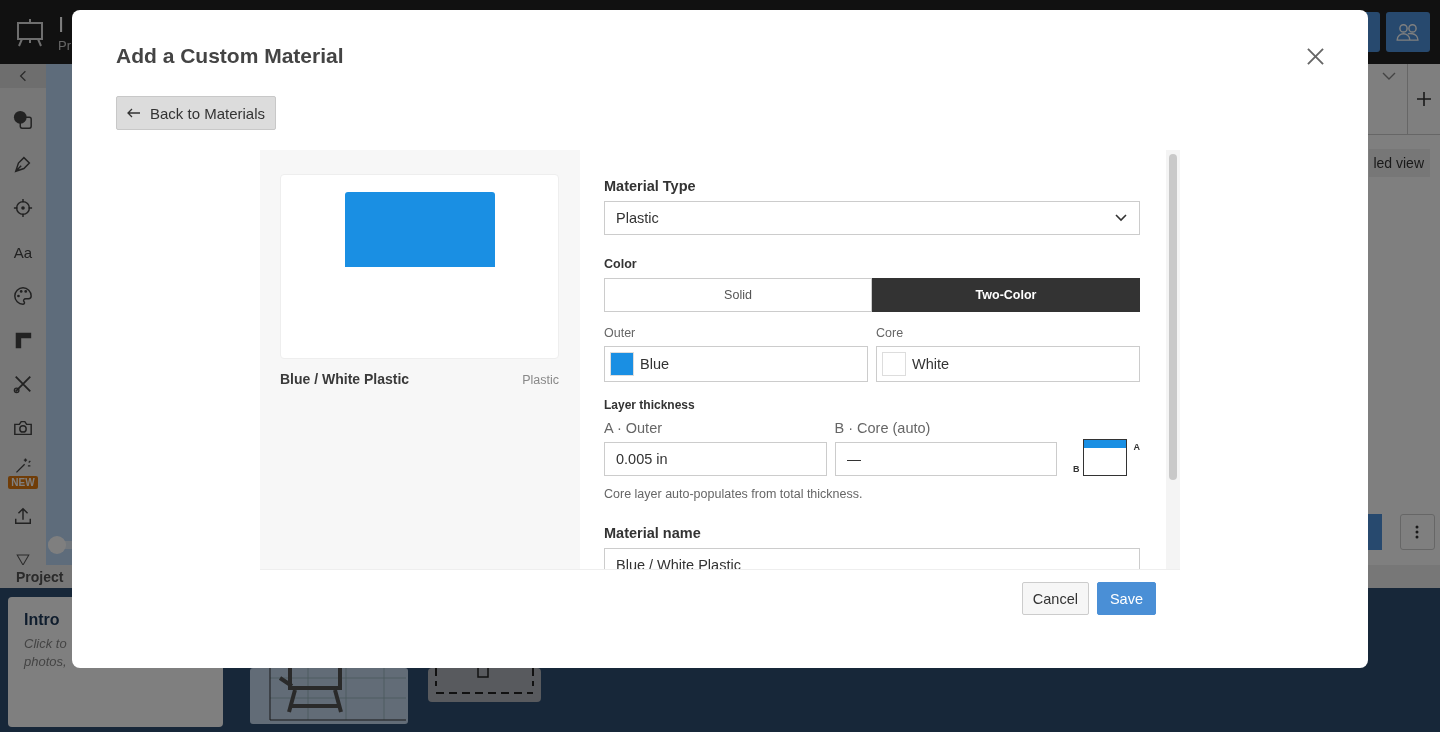 The height and width of the screenshot is (732, 1440). I want to click on color-mode-tab: Solid, so click(738, 295).